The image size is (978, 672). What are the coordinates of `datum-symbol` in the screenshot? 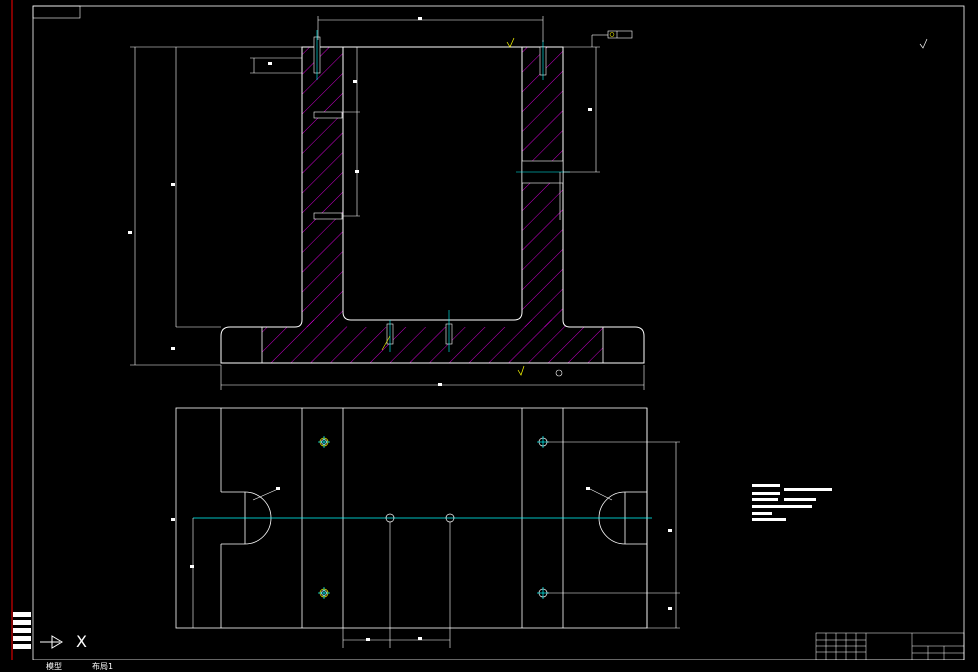 It's located at (559, 373).